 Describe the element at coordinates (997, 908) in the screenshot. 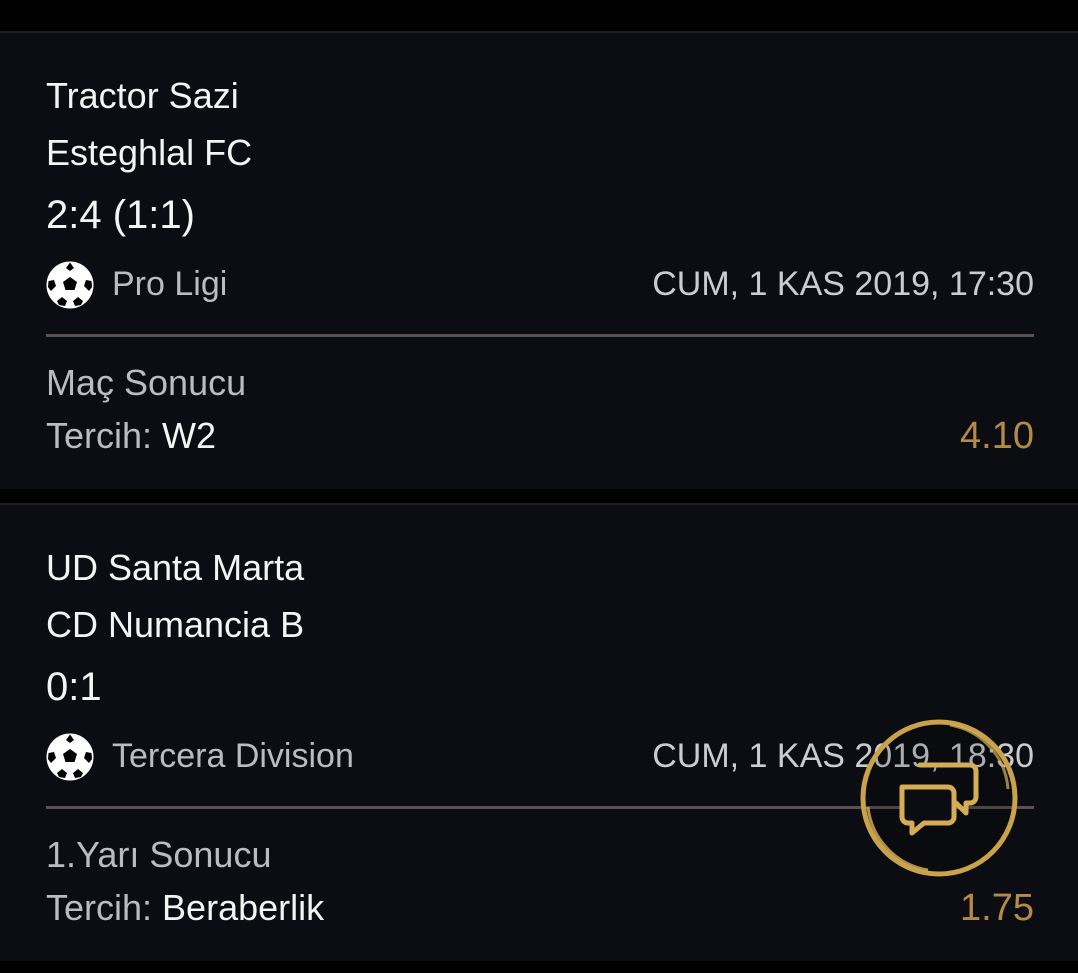

I see `odds-value: 1.75` at that location.